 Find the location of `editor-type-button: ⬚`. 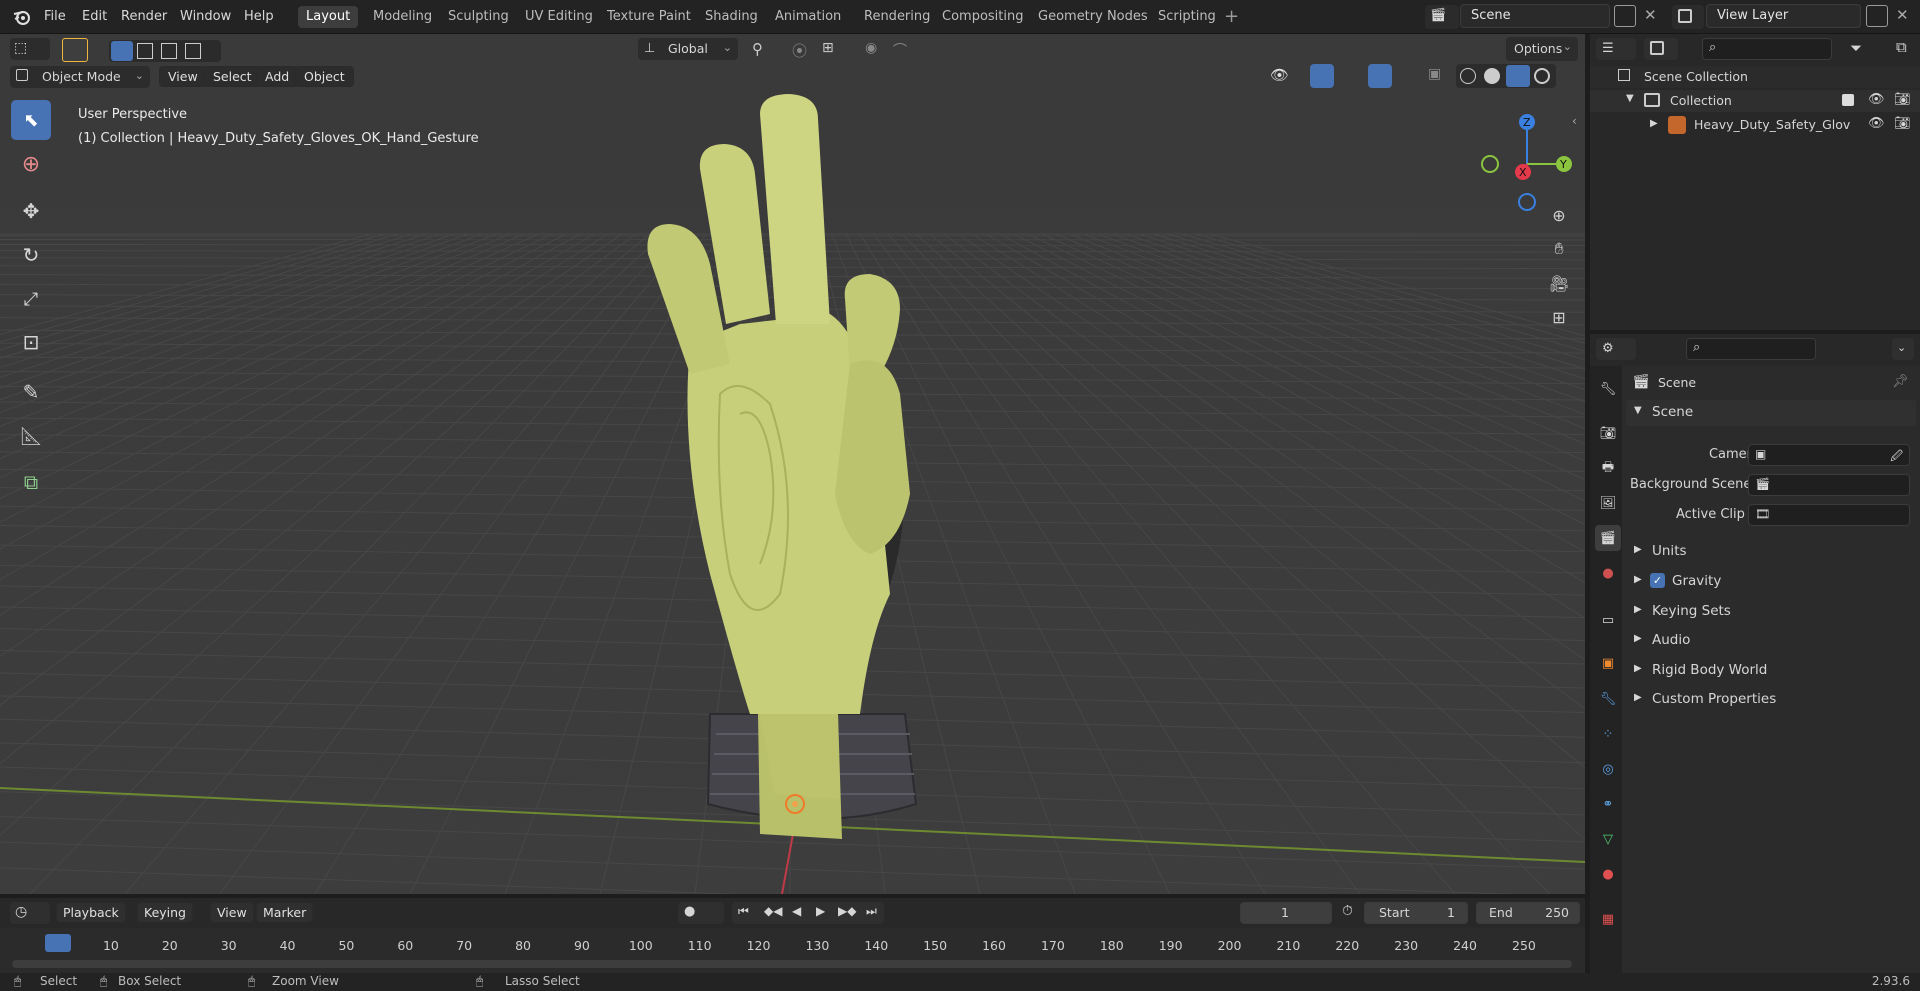

editor-type-button: ⬚ is located at coordinates (30, 49).